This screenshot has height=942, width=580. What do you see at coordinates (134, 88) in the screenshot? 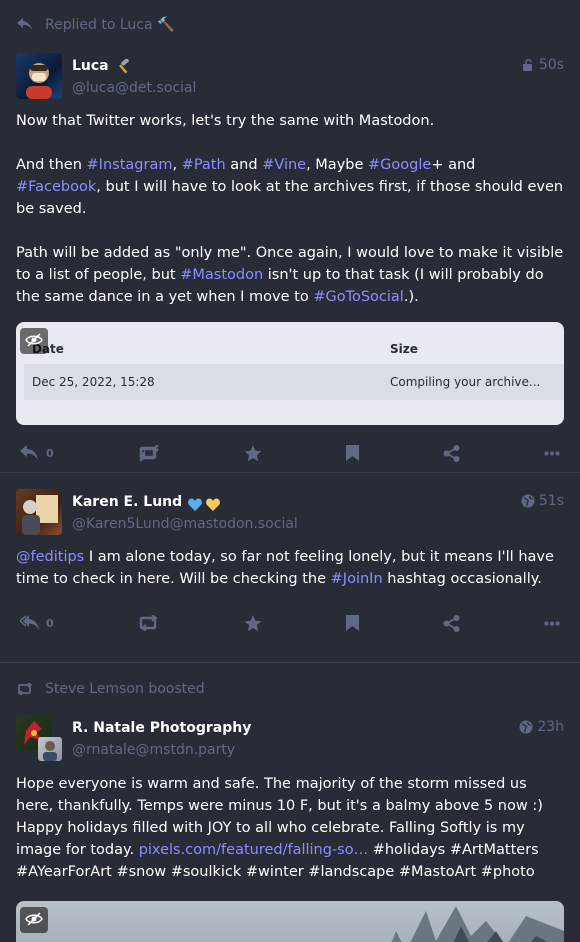
I see `account-handle: @luca@det.social` at bounding box center [134, 88].